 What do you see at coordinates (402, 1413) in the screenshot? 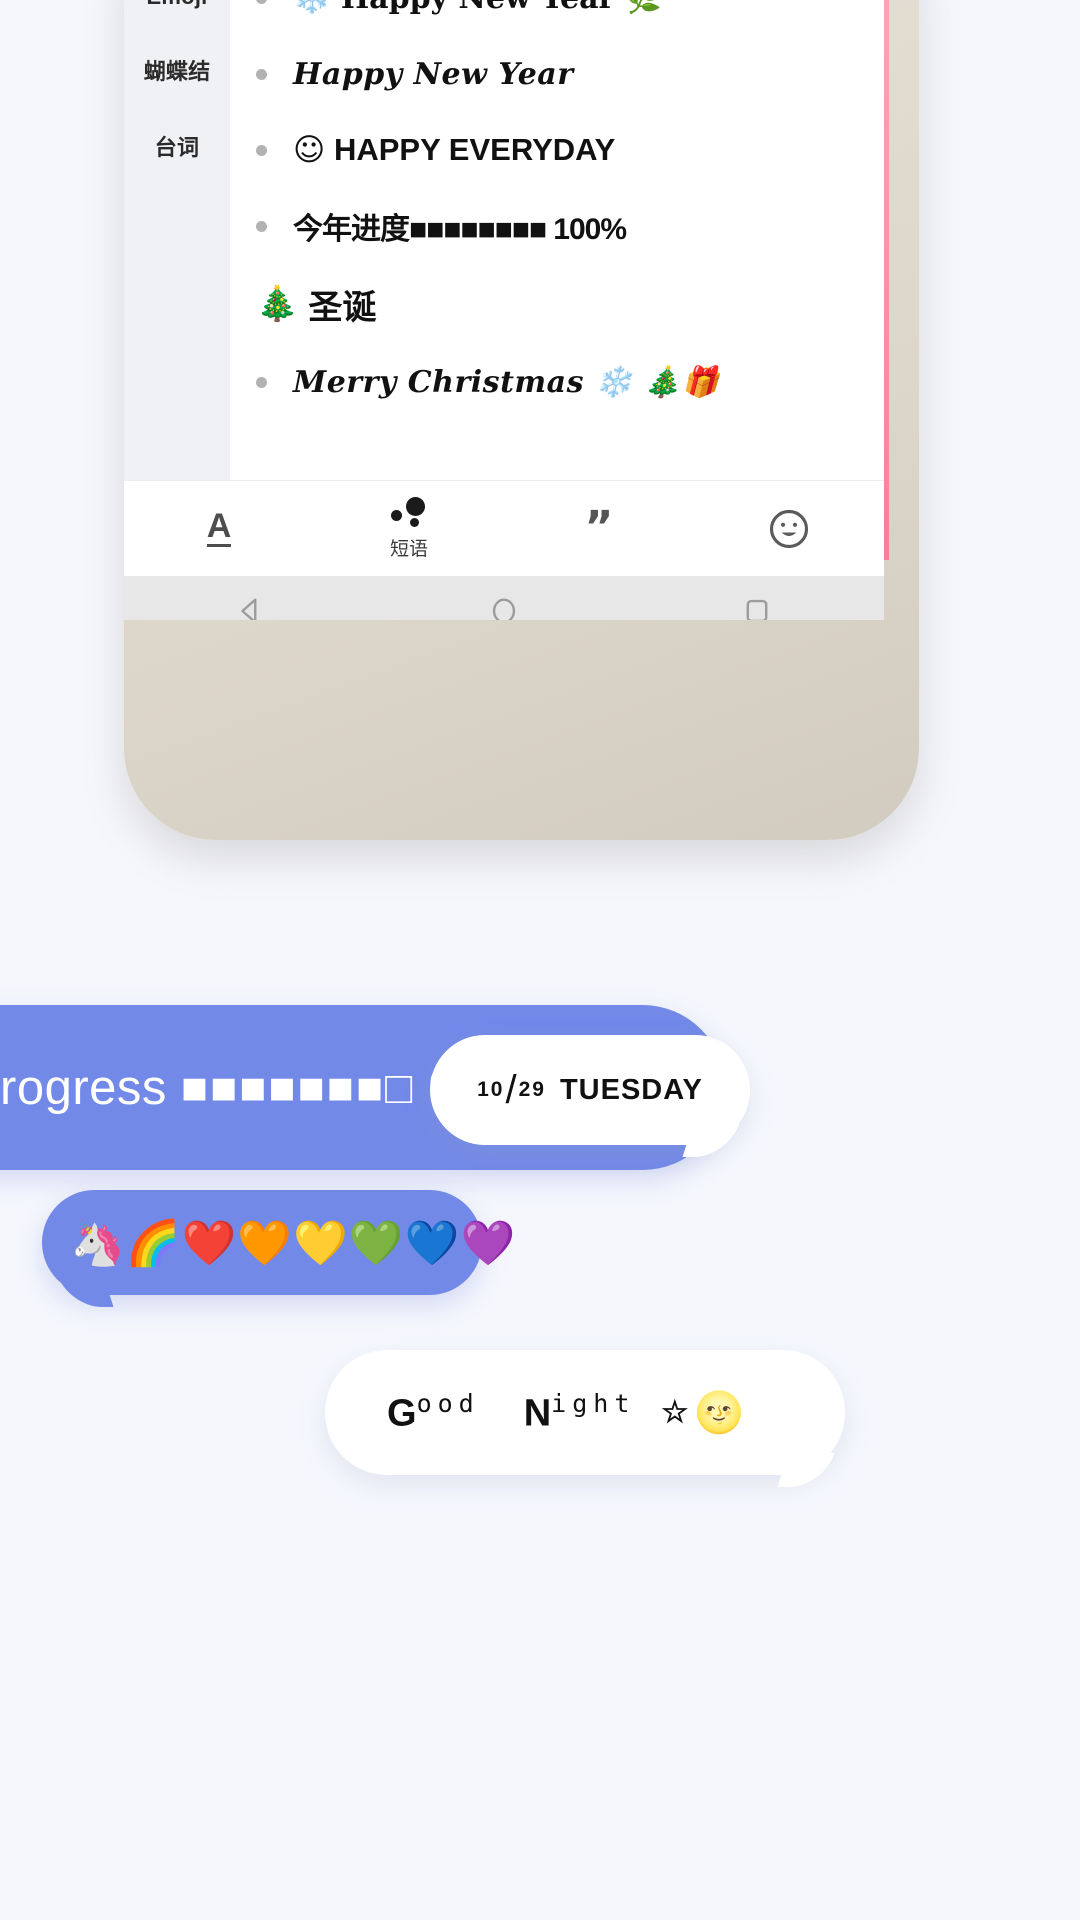
I see `night-word-one-cap: G` at bounding box center [402, 1413].